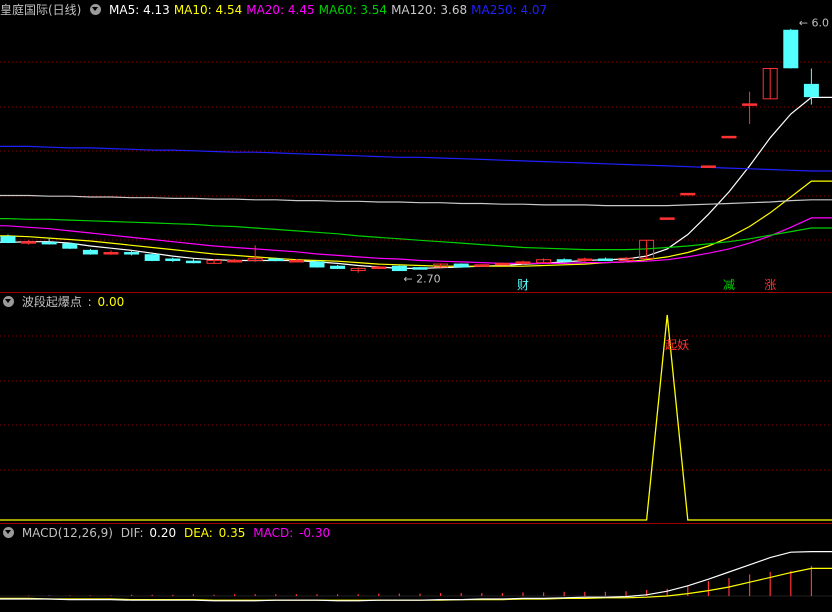 The width and height of the screenshot is (832, 612). I want to click on event-marker: 减, so click(729, 285).